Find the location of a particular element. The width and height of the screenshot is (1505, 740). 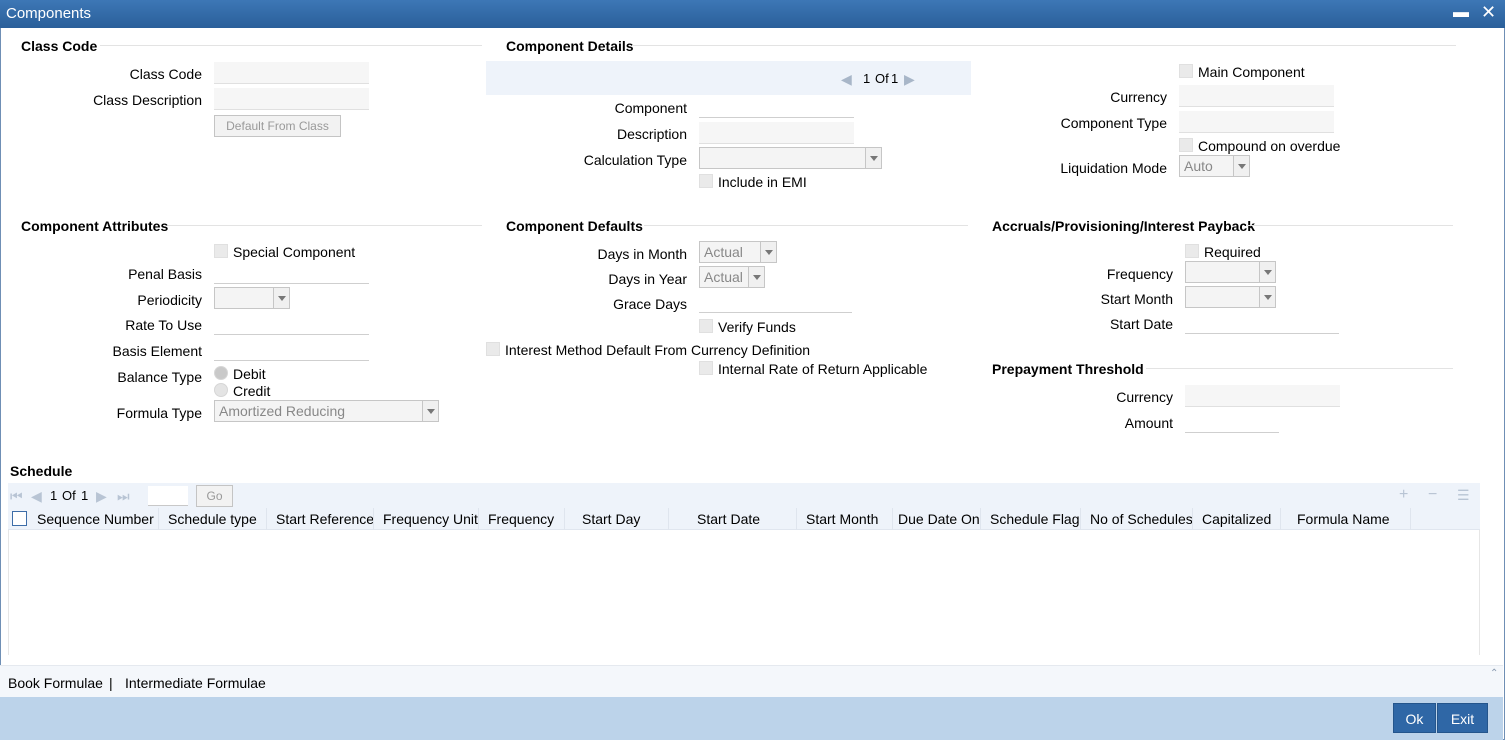

select-all-checkbox is located at coordinates (19, 518).